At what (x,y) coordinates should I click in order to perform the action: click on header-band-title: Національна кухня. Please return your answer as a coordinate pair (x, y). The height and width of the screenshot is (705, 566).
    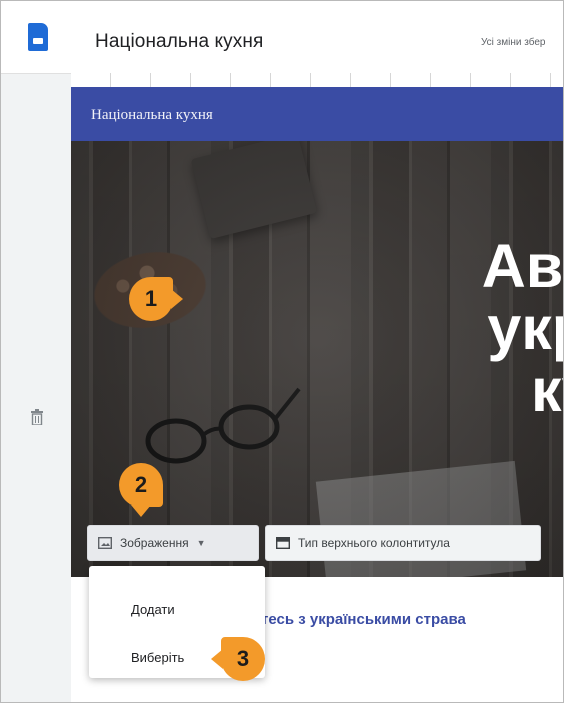
    Looking at the image, I should click on (152, 115).